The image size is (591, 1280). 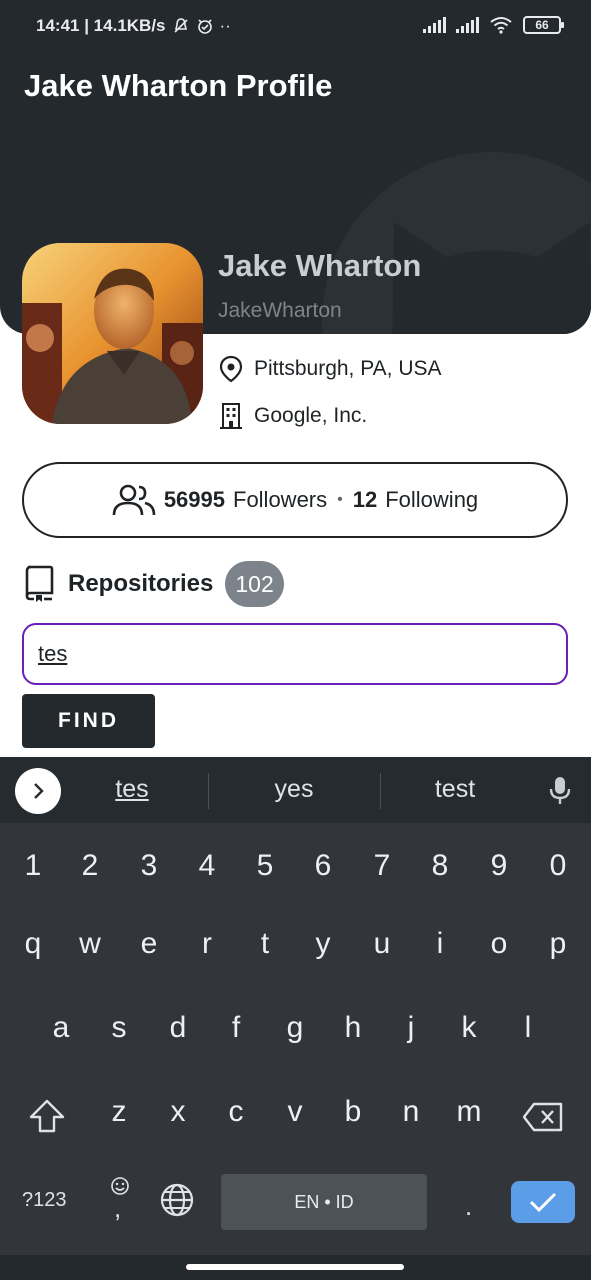 I want to click on key-y: y, so click(x=323, y=944).